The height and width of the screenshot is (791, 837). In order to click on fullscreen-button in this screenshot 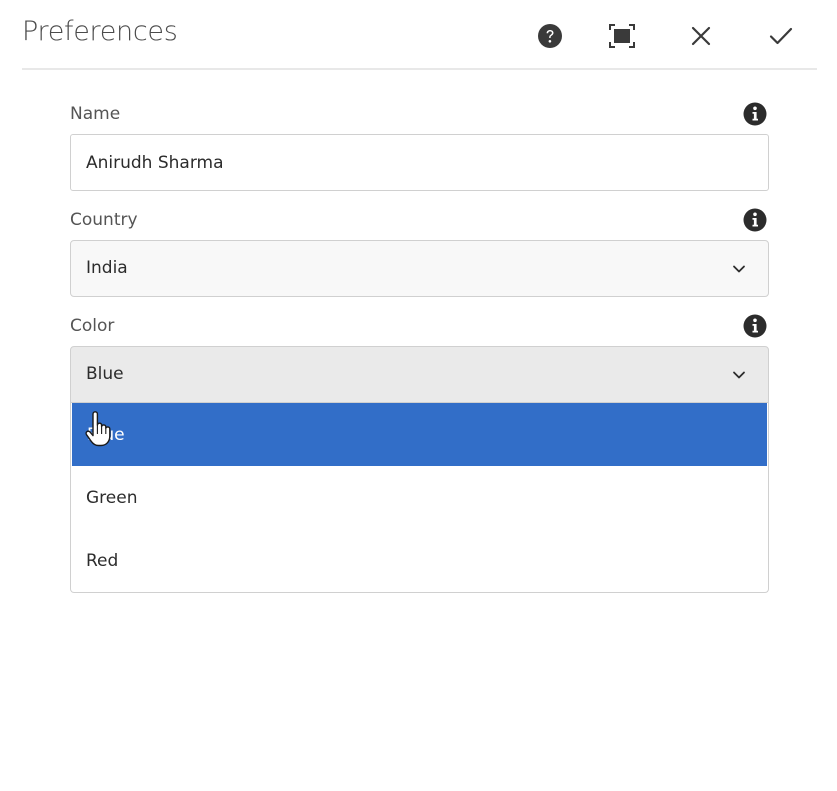, I will do `click(622, 36)`.